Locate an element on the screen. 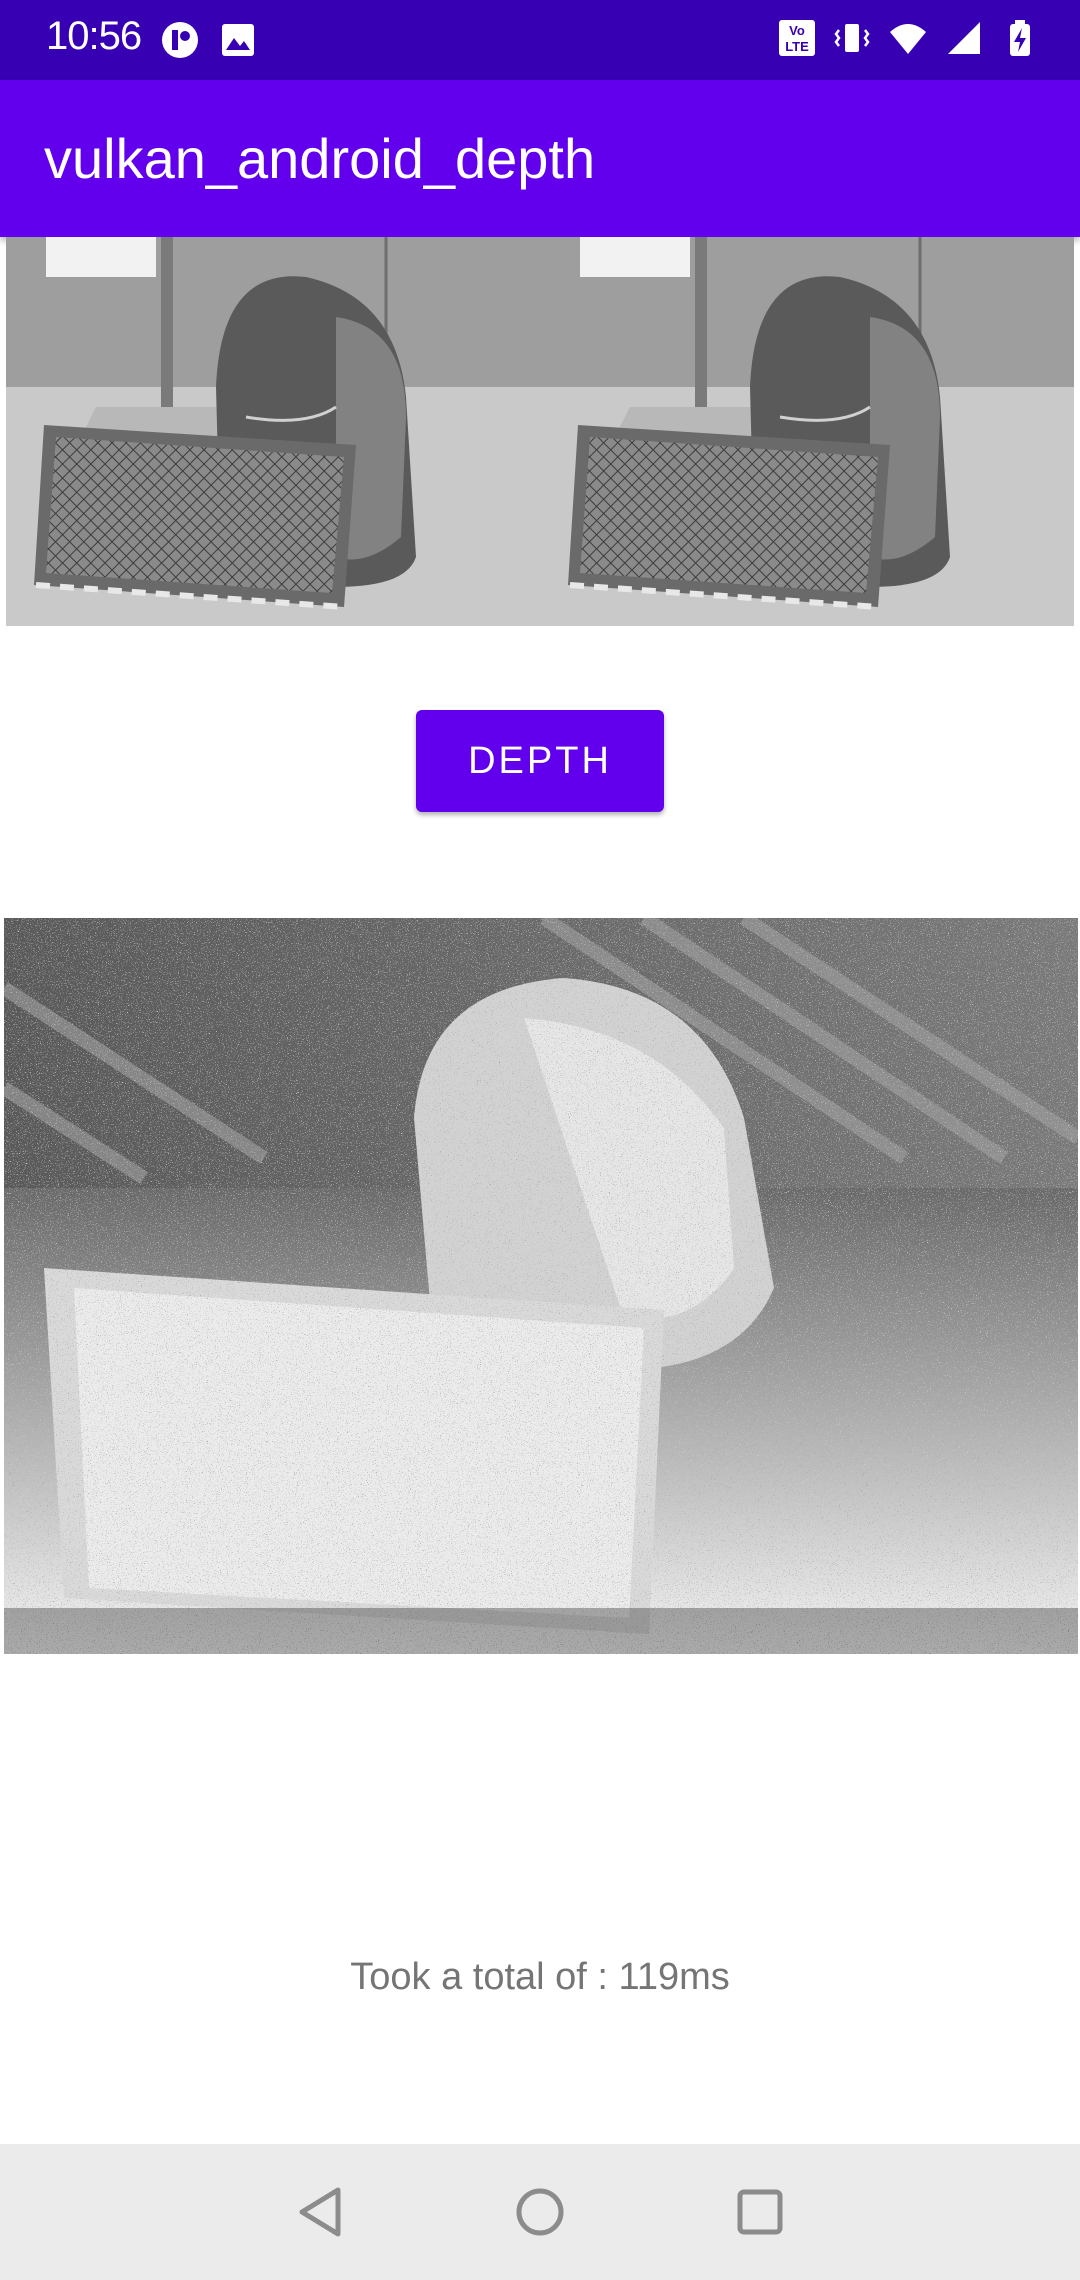 The width and height of the screenshot is (1080, 2280). signal-icon is located at coordinates (964, 38).